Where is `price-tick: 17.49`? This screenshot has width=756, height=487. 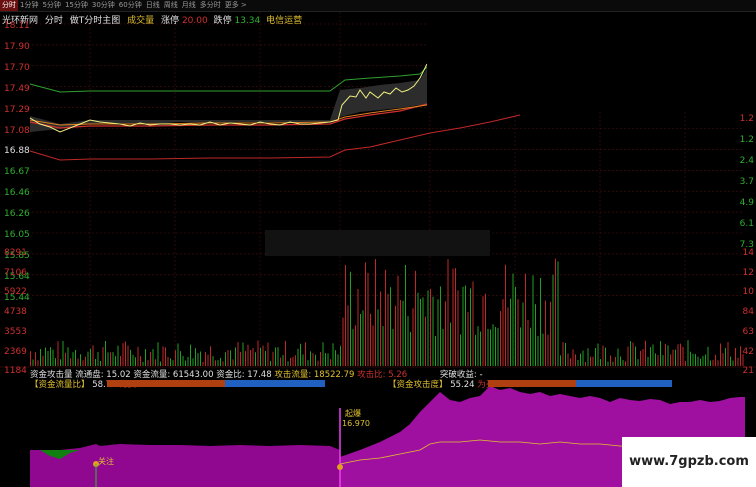 price-tick: 17.49 is located at coordinates (17, 88).